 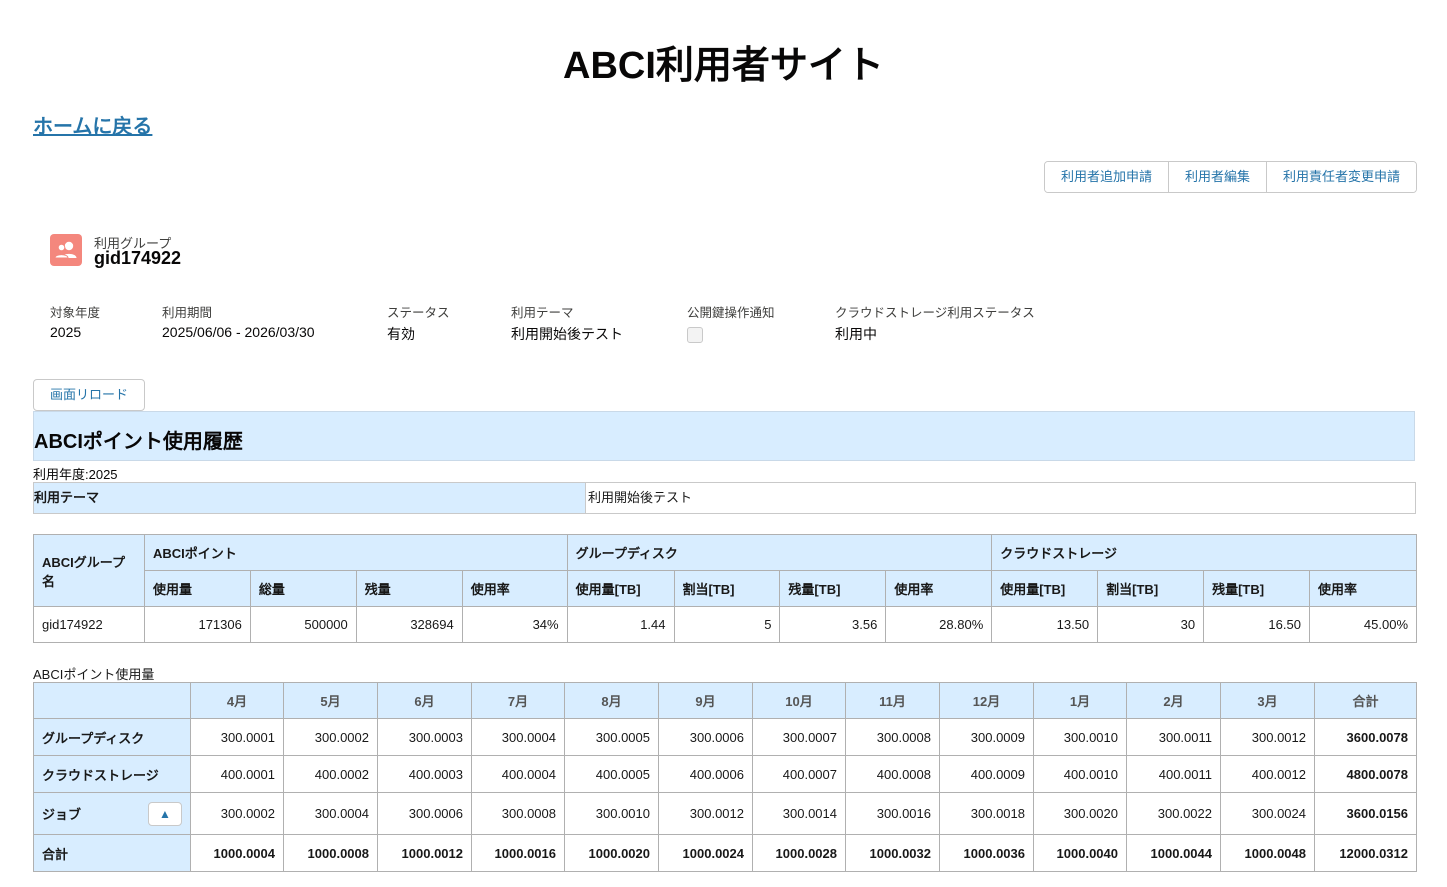 What do you see at coordinates (987, 737) in the screenshot?
I see `usage-cell: 300.0009` at bounding box center [987, 737].